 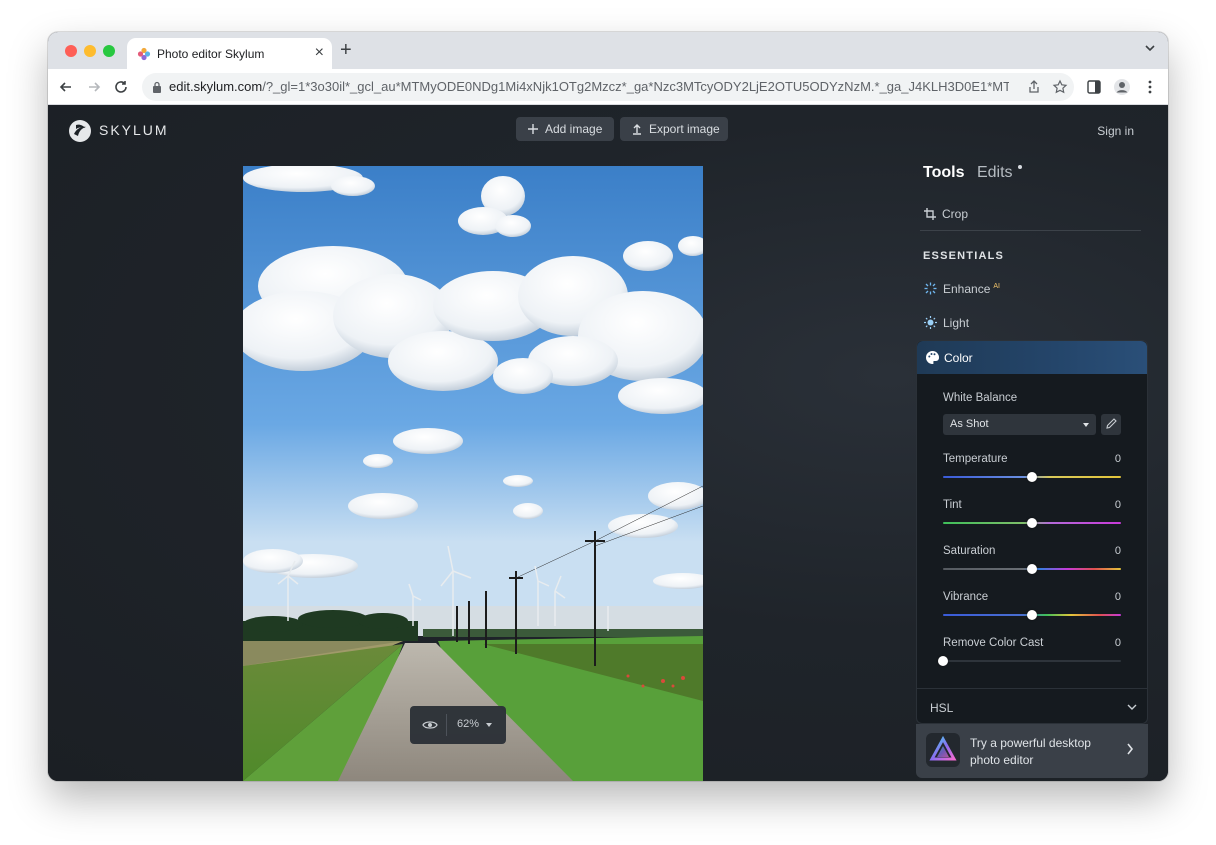 What do you see at coordinates (446, 725) in the screenshot?
I see `zoom-divider` at bounding box center [446, 725].